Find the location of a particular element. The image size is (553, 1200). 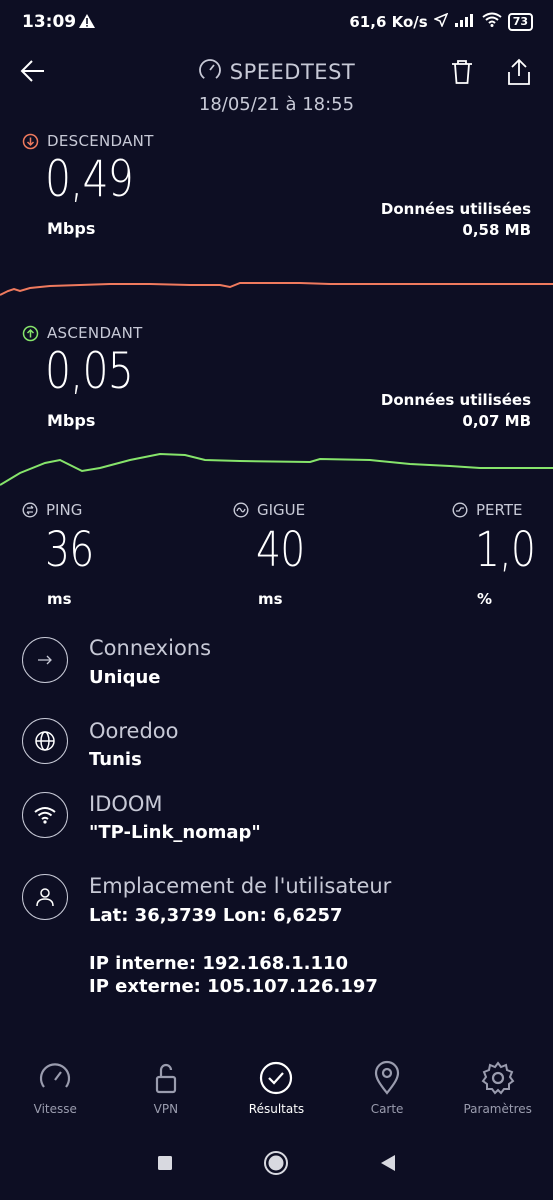

status-time: 13:09 is located at coordinates (49, 22).